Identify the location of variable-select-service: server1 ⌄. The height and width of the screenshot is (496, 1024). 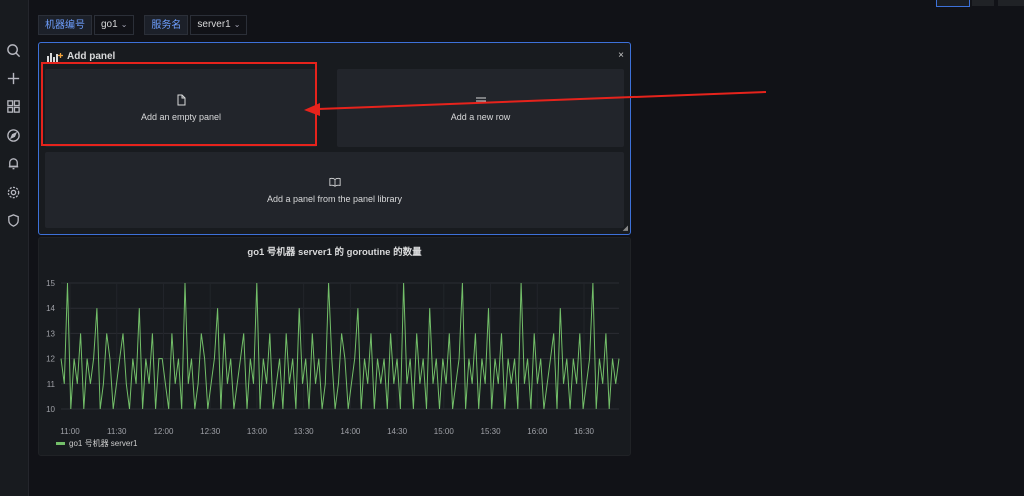
(219, 25).